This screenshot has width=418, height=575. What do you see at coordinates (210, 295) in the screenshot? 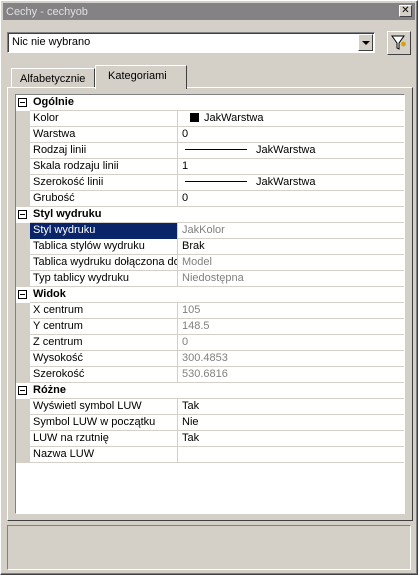
I see `category-row: Widok` at bounding box center [210, 295].